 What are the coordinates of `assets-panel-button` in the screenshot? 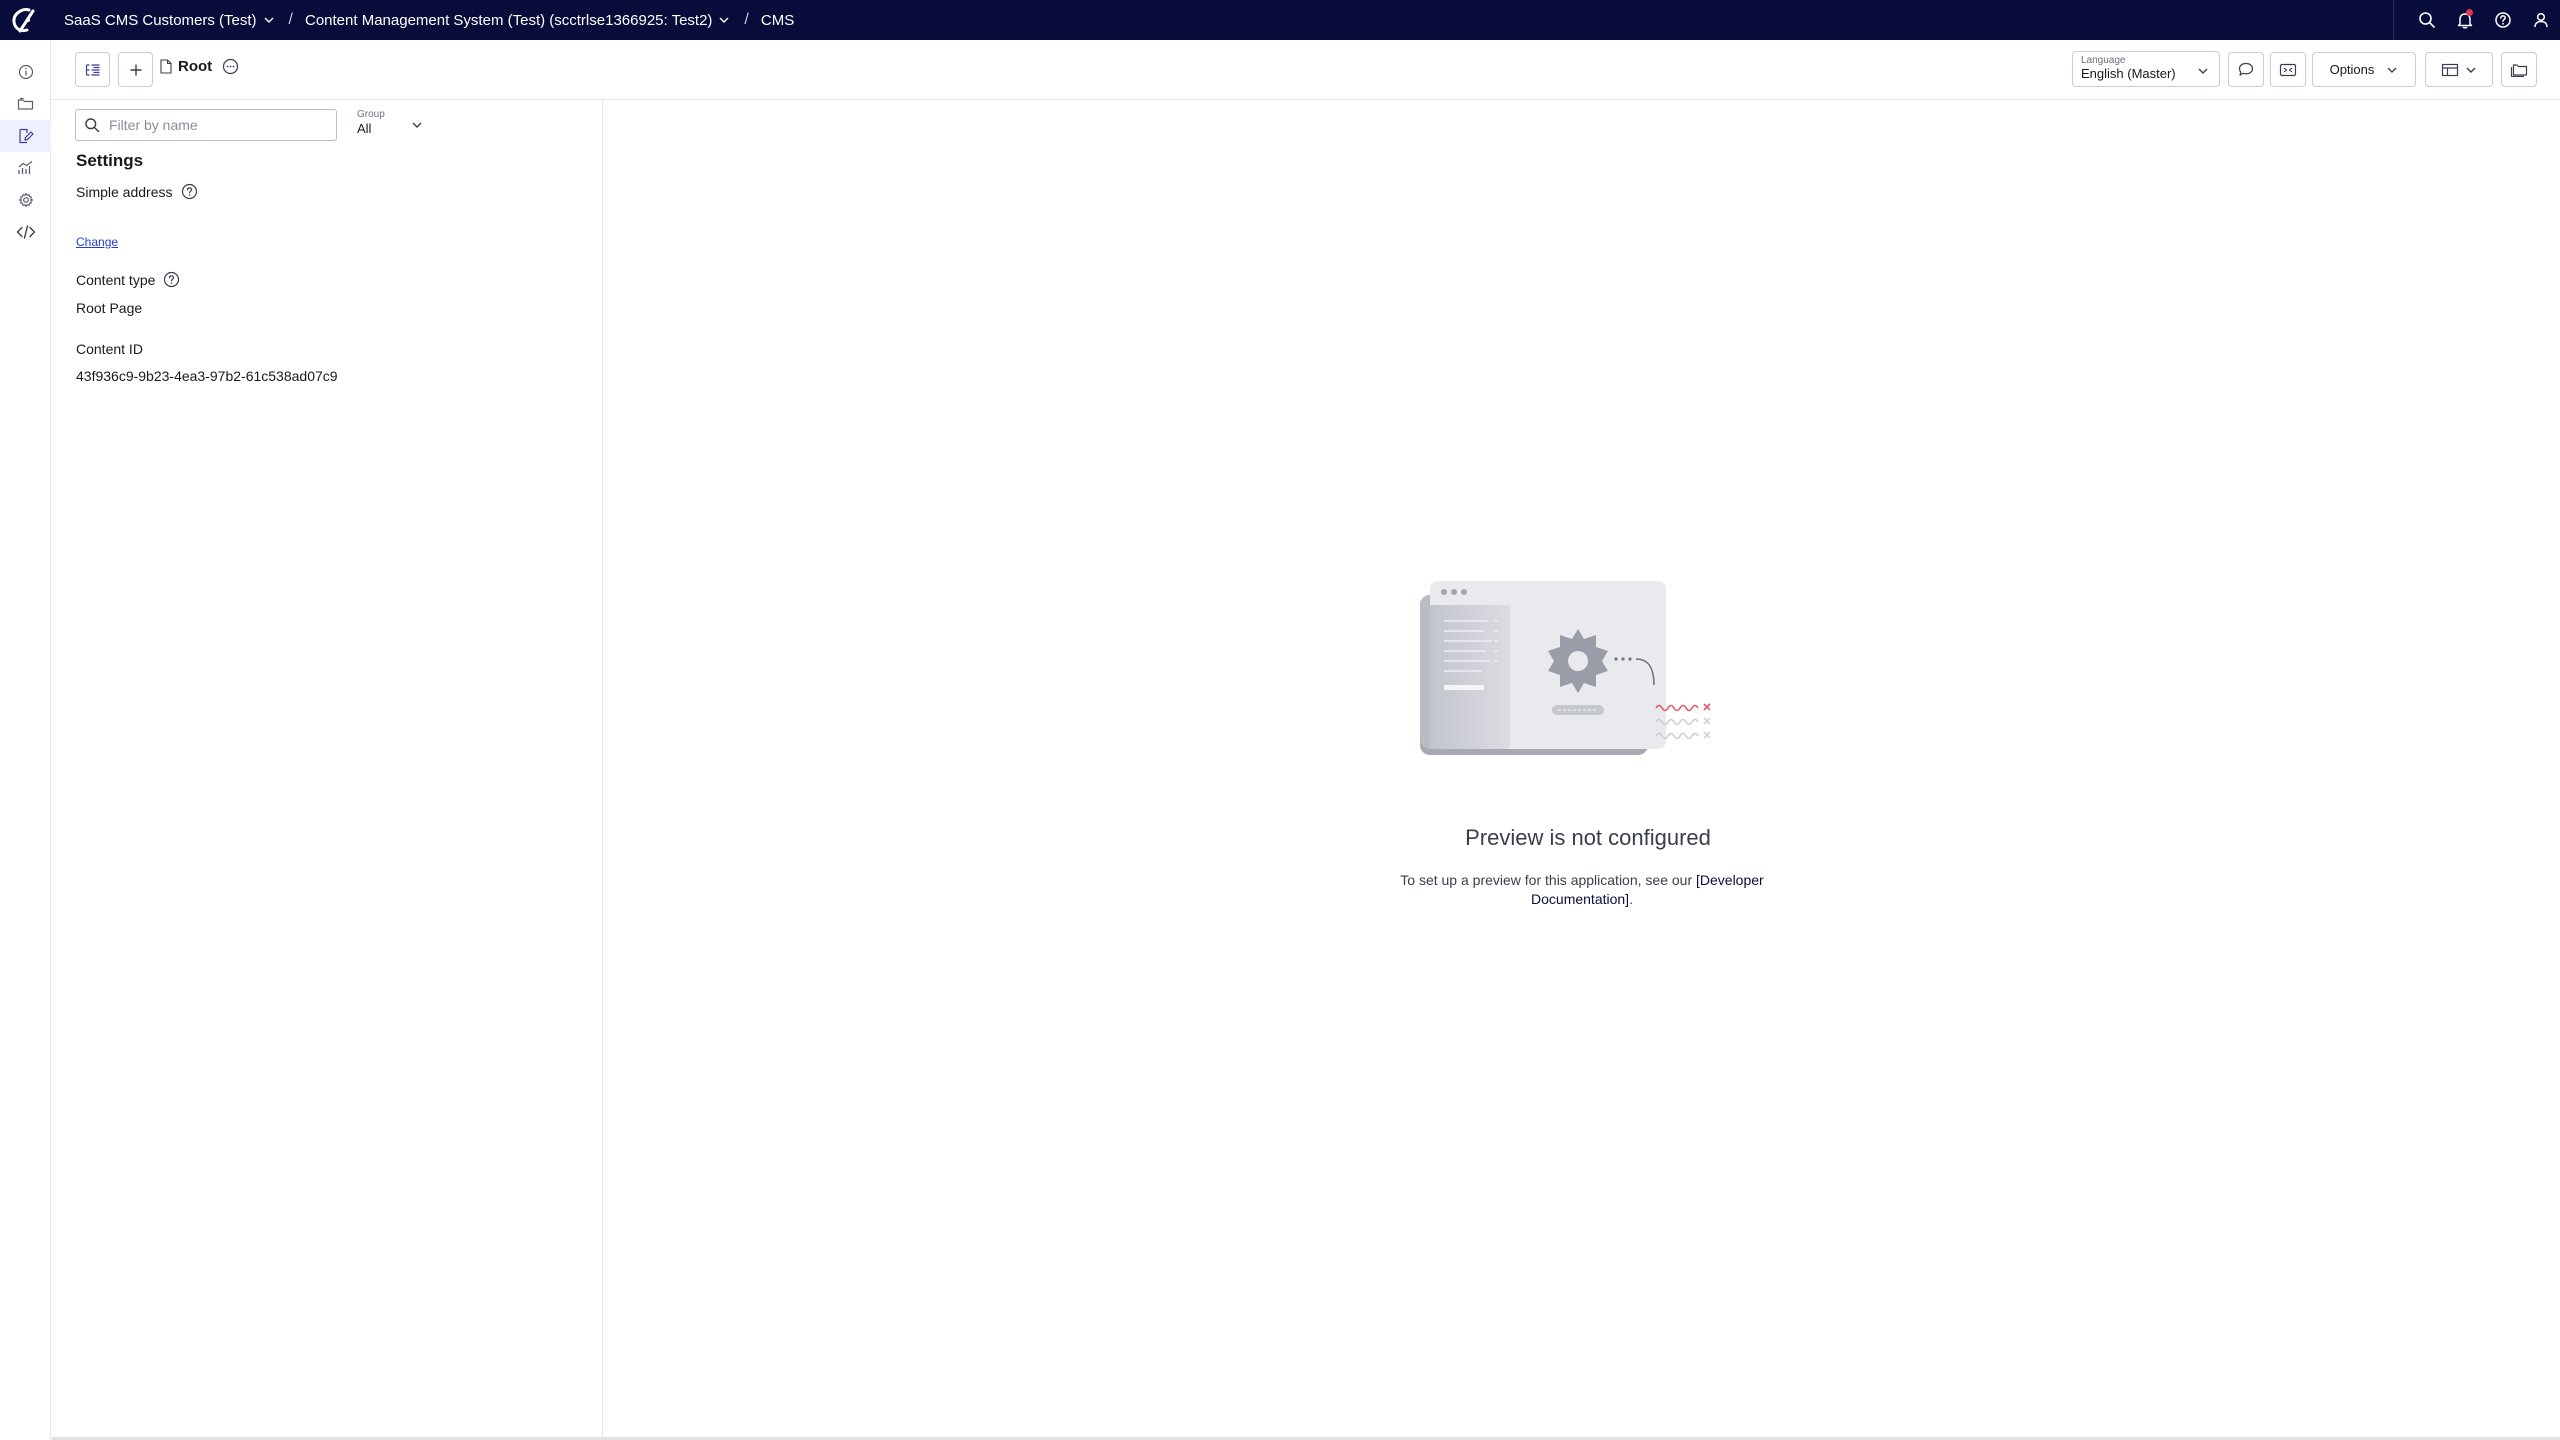 It's located at (2519, 69).